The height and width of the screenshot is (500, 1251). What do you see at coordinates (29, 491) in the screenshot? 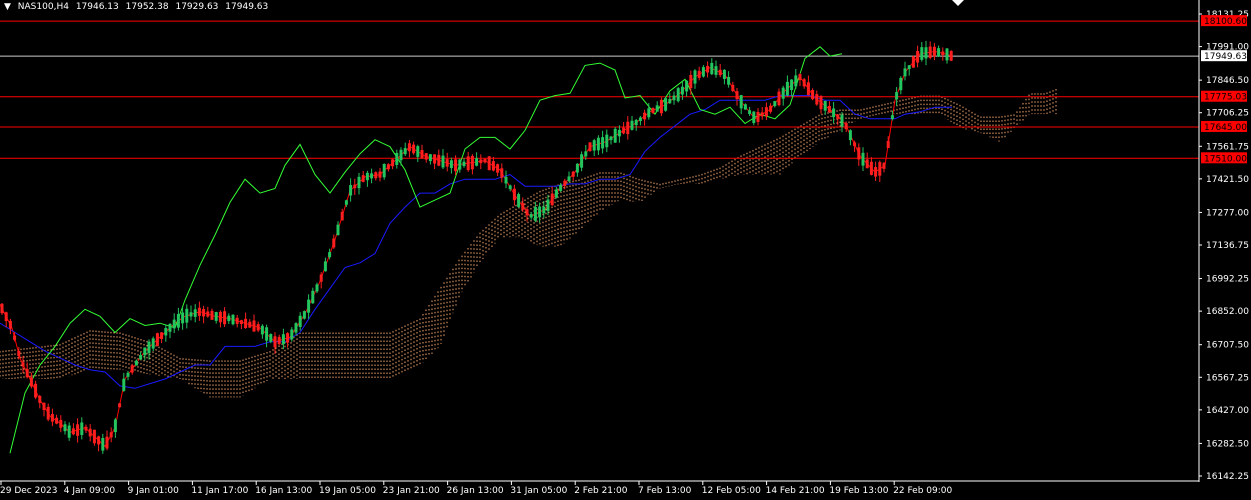
I see `x-tick-label: 29 Dec 2023` at bounding box center [29, 491].